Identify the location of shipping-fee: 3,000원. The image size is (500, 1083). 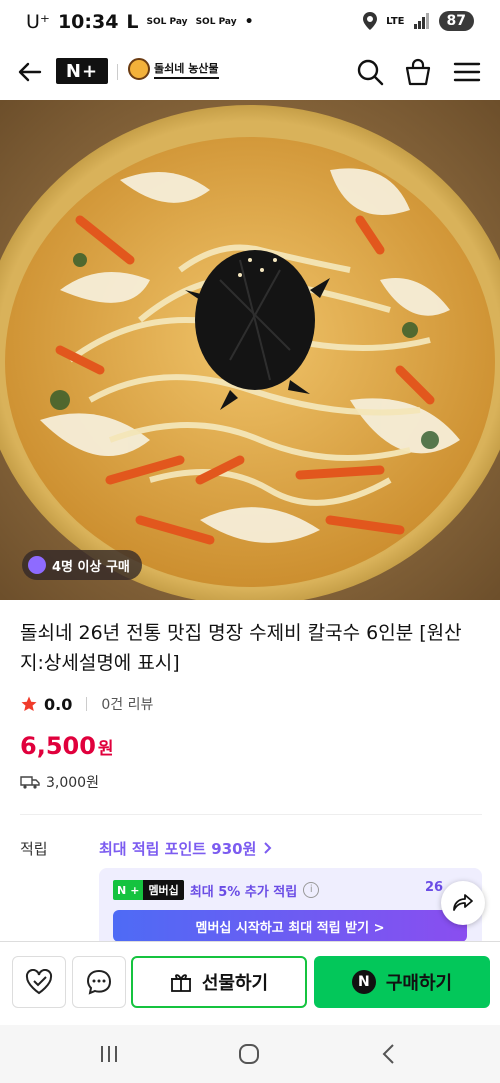
(72, 783).